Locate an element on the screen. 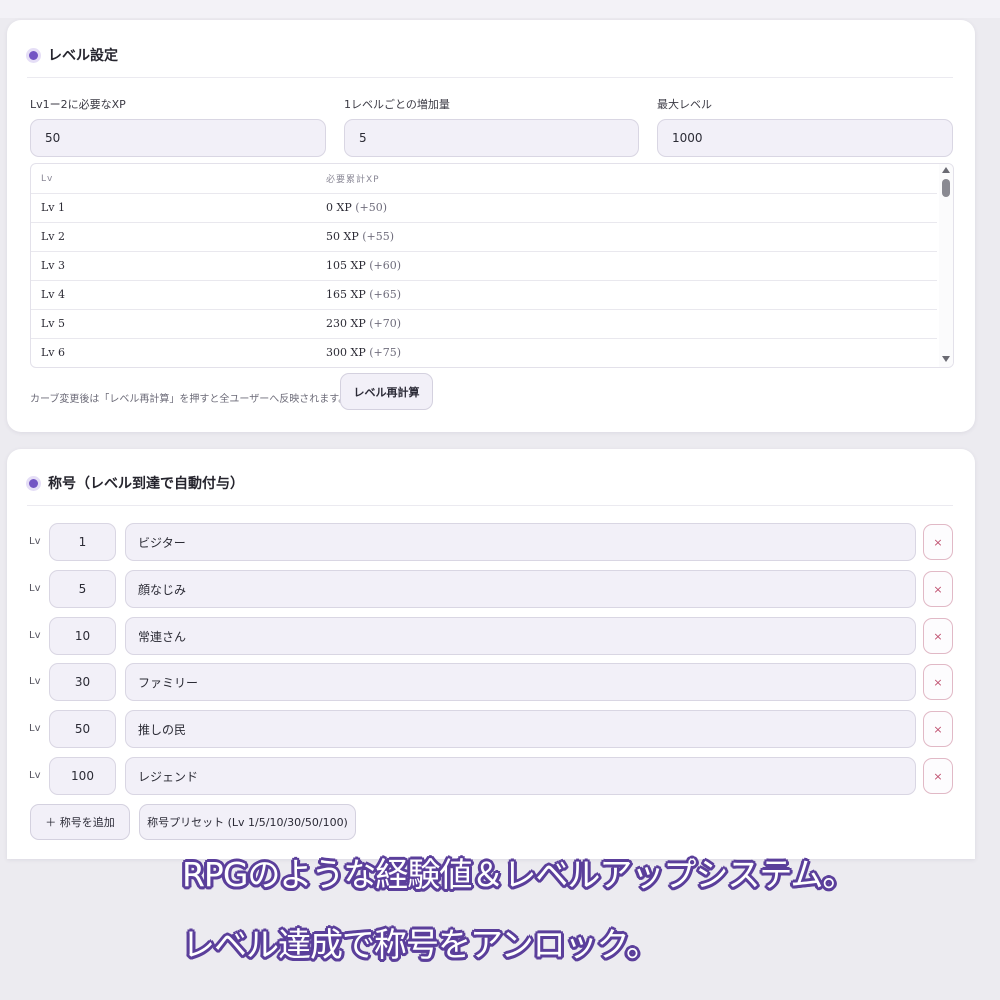  table-row: Lv 1 0 XP (+50) is located at coordinates (484, 208).